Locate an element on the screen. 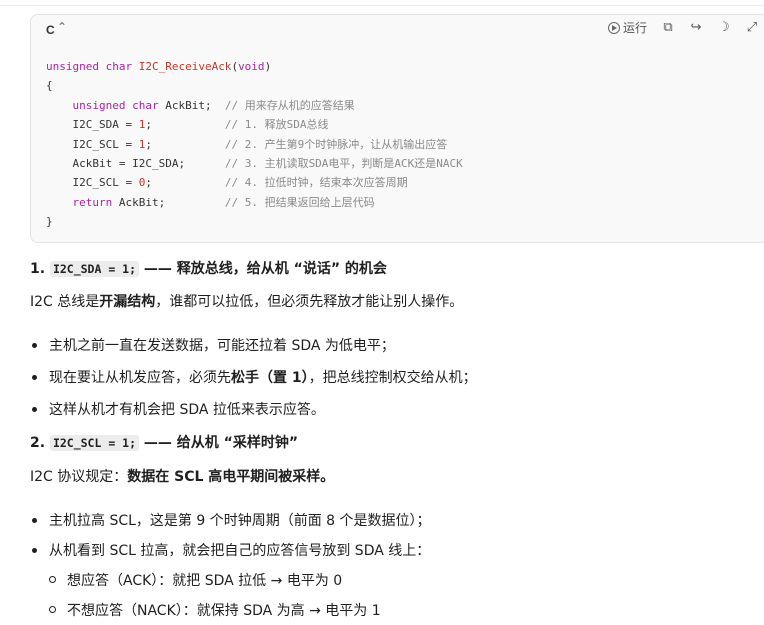  code-line: unsigned char AckBit; // 用来存从机的应答结果 is located at coordinates (213, 105).